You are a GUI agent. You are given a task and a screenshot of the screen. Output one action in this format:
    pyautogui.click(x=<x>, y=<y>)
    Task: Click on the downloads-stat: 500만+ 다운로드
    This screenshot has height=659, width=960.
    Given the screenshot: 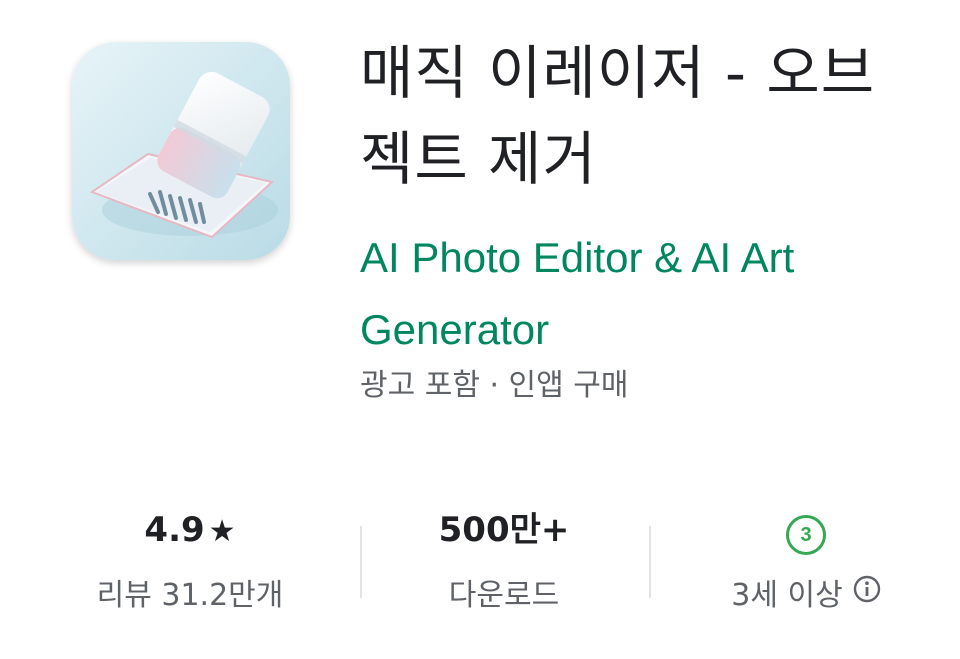 What is the action you would take?
    pyautogui.click(x=504, y=565)
    